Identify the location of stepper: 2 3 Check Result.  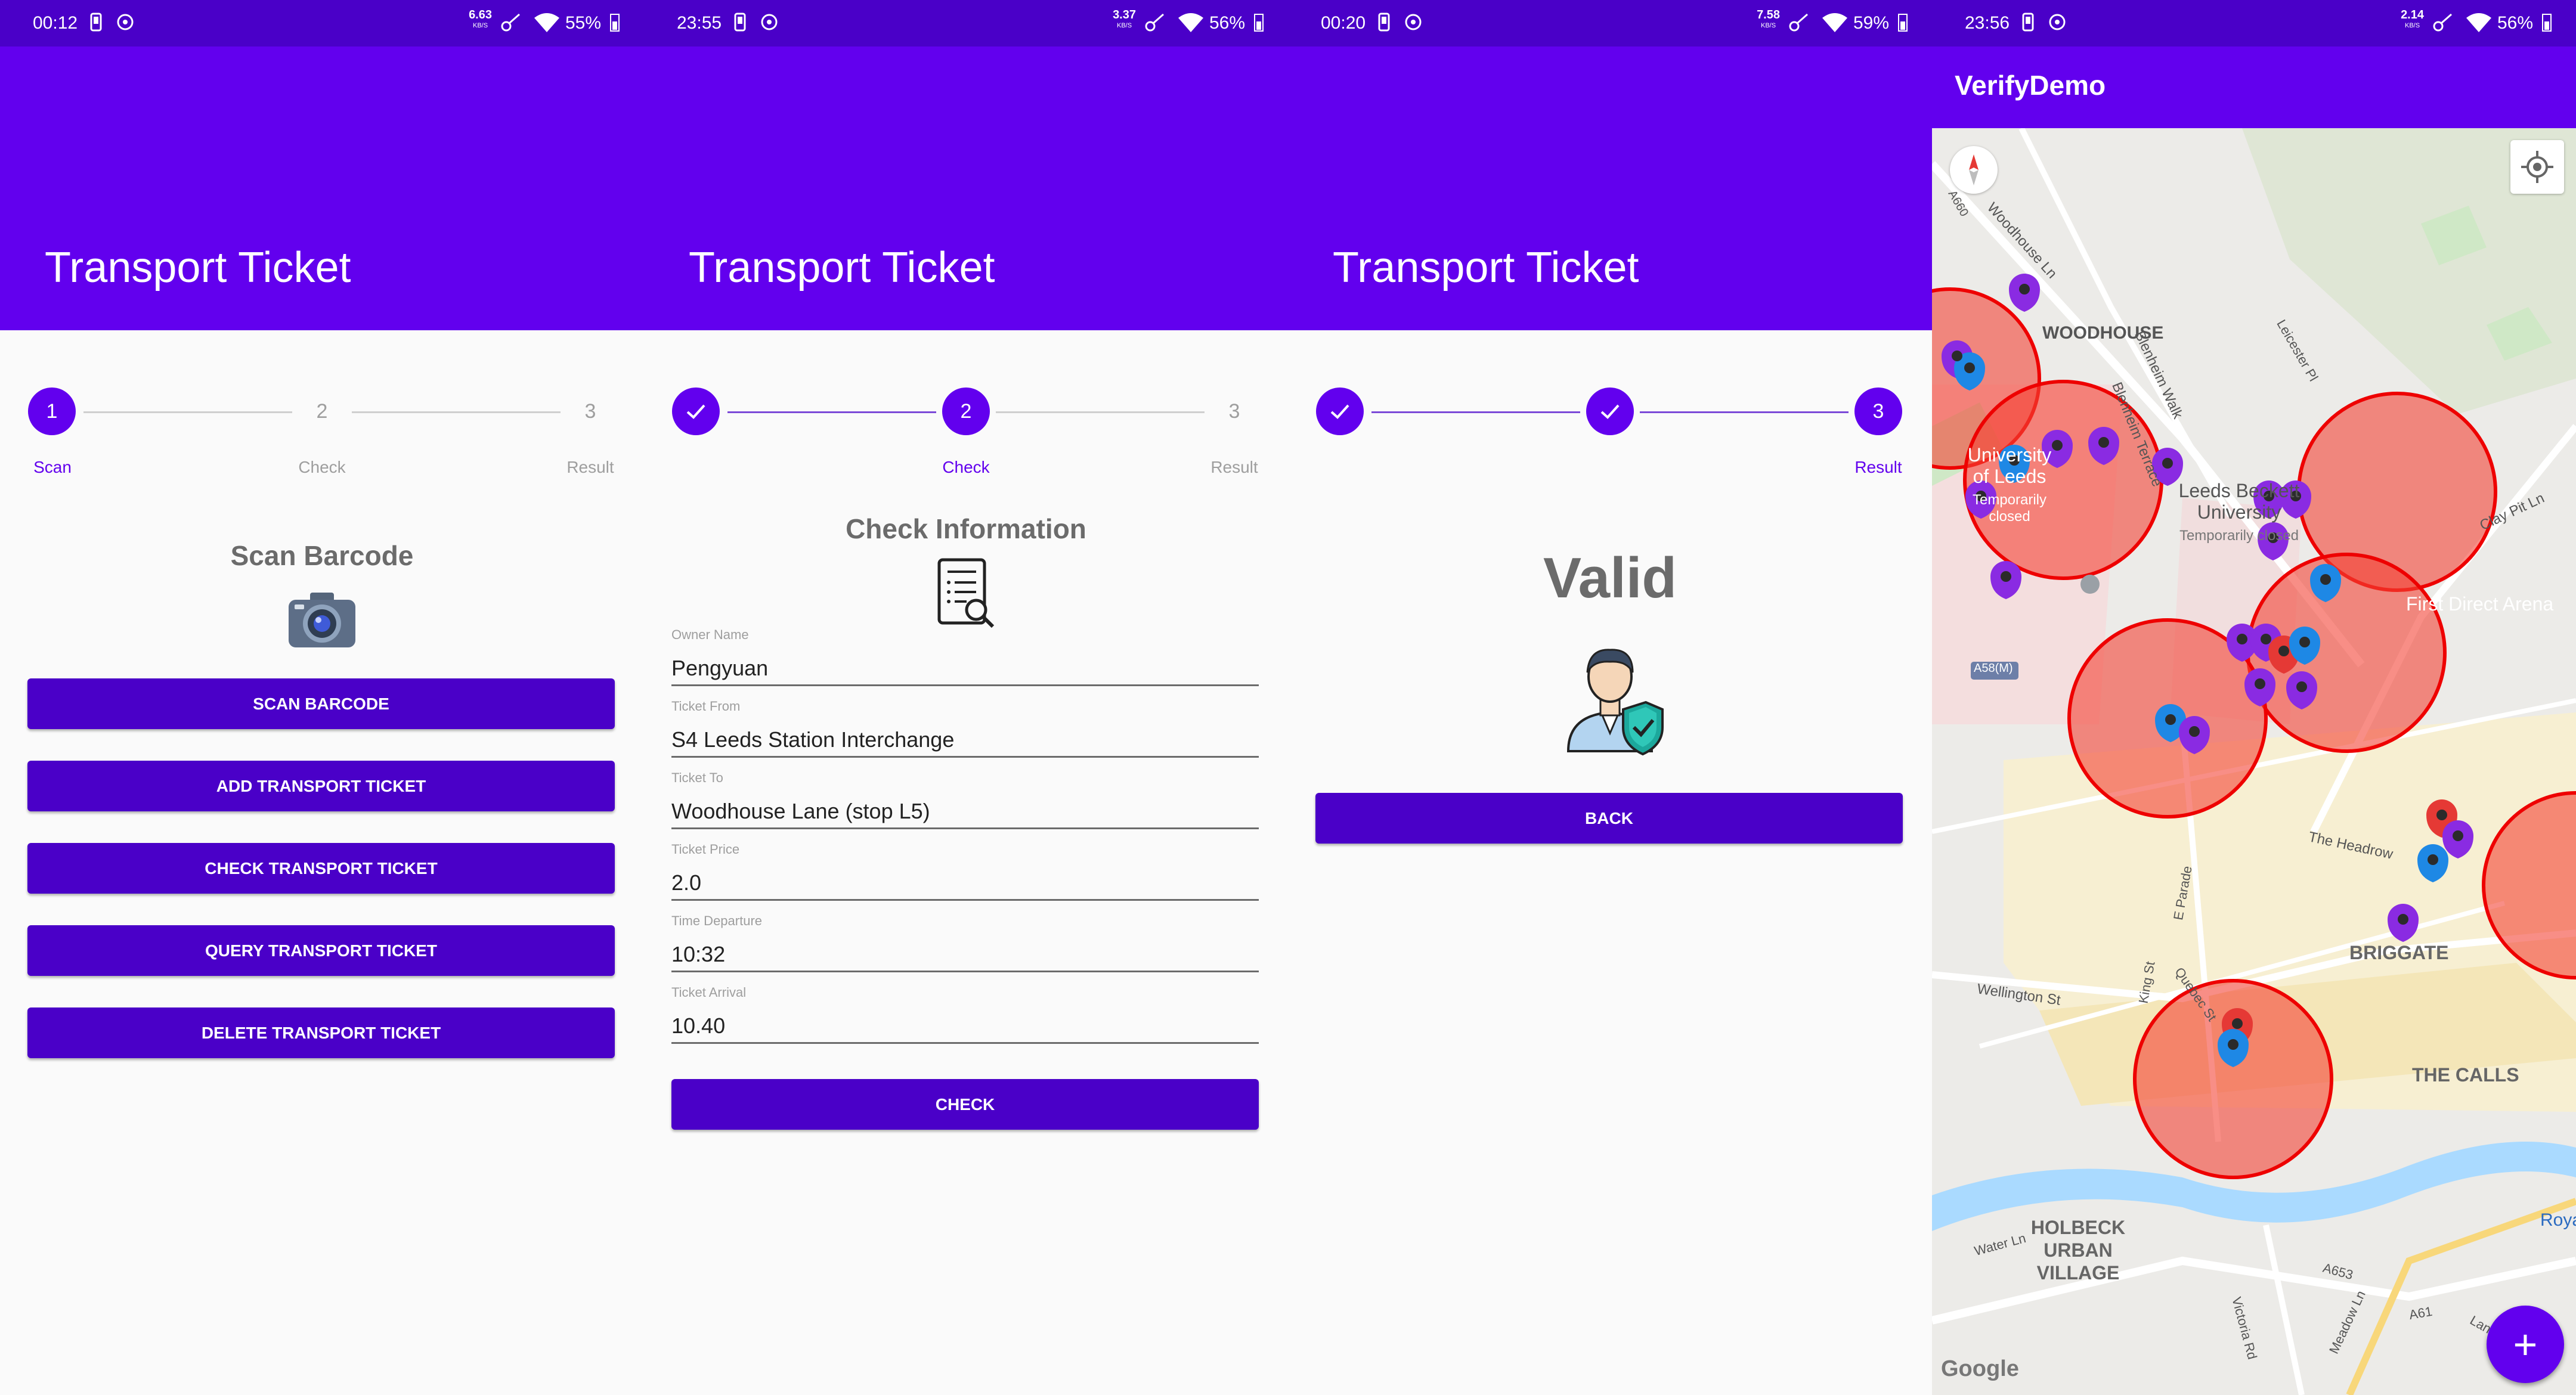
(966, 432).